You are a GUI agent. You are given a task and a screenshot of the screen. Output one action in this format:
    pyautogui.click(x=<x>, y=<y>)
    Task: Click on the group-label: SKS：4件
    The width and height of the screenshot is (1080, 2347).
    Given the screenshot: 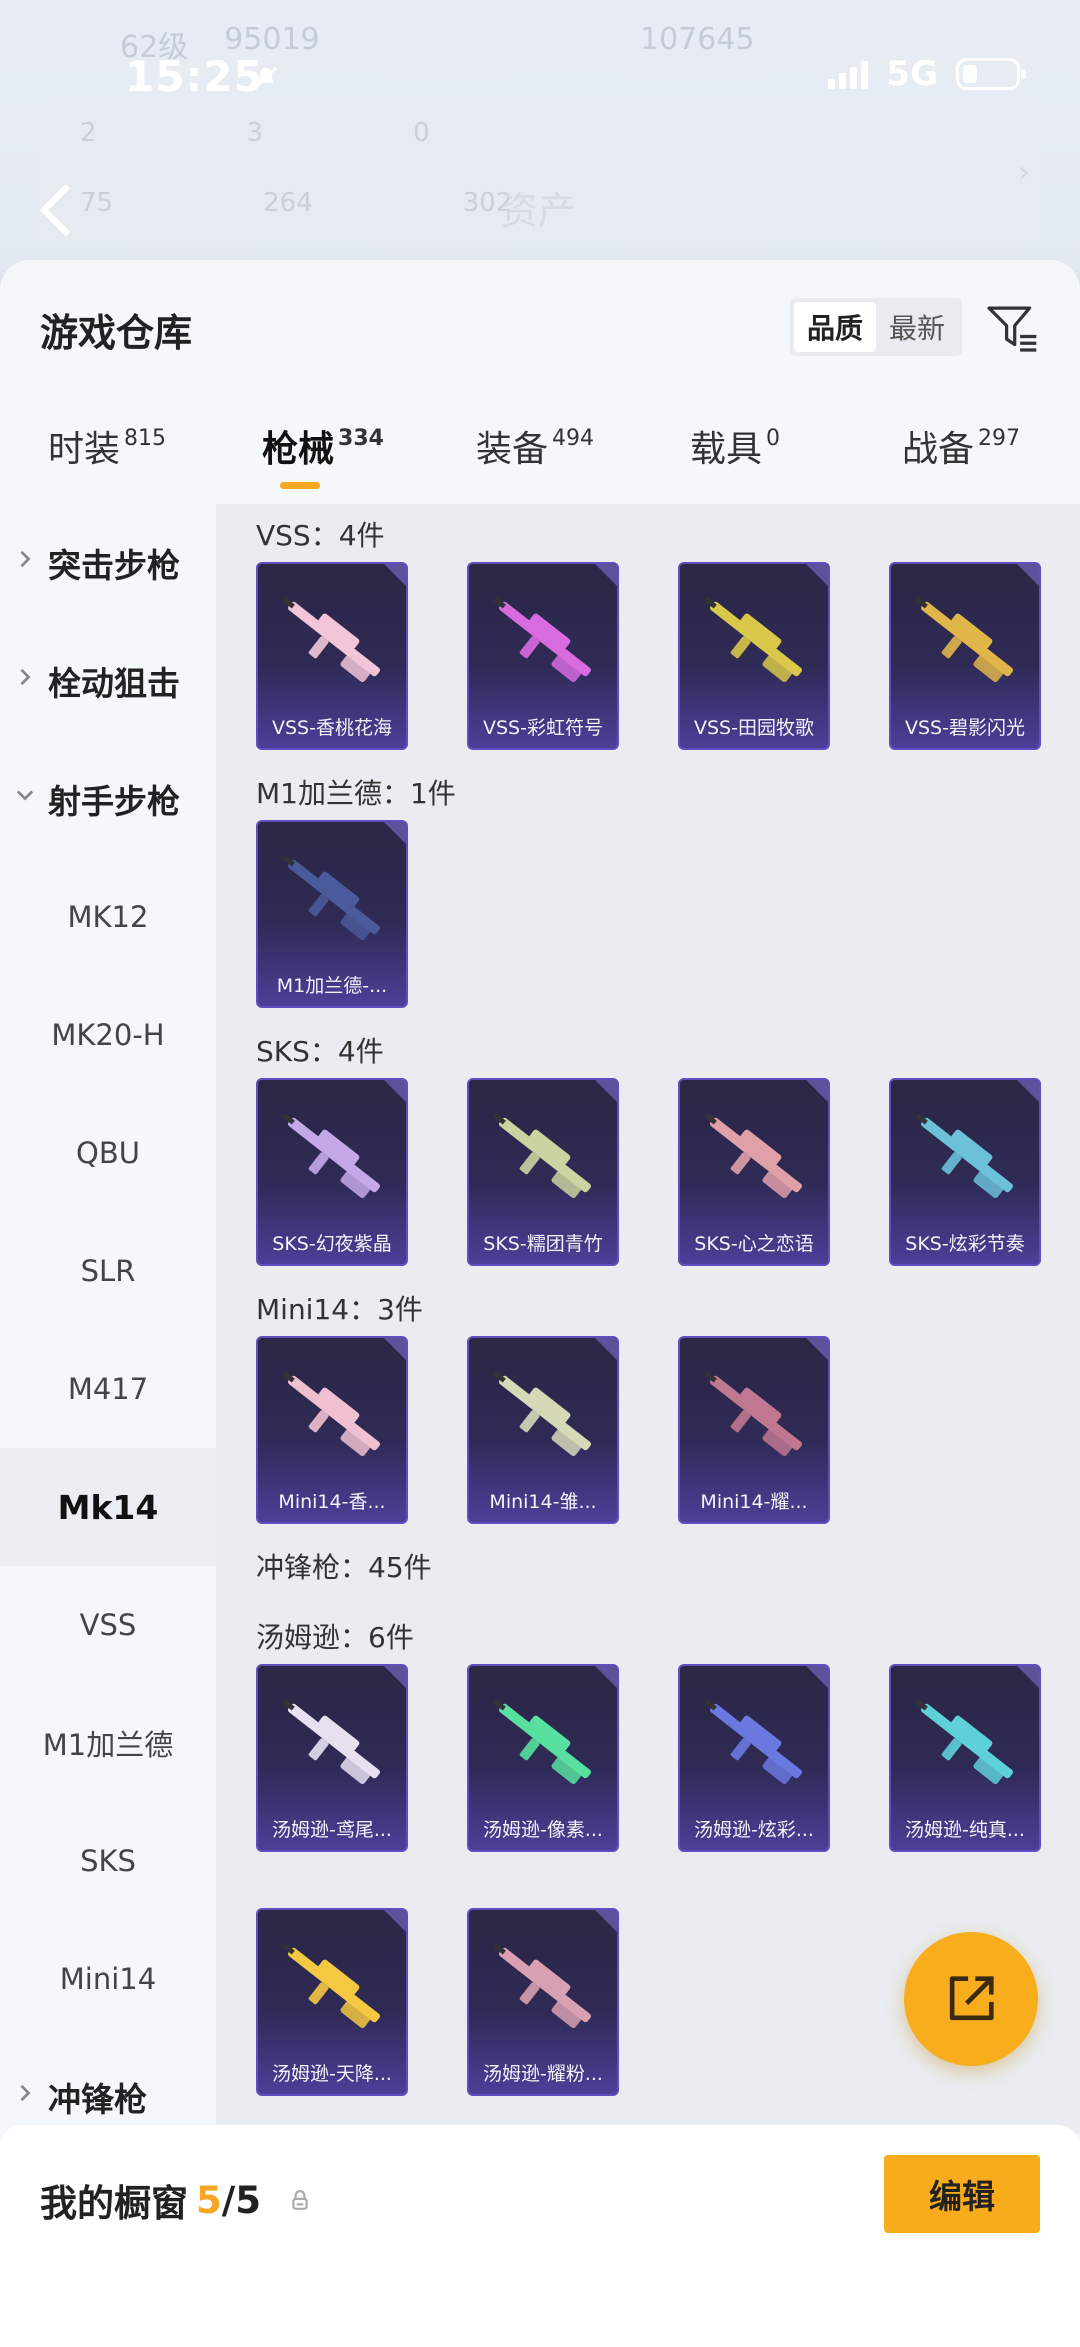 What is the action you would take?
    pyautogui.click(x=320, y=1051)
    